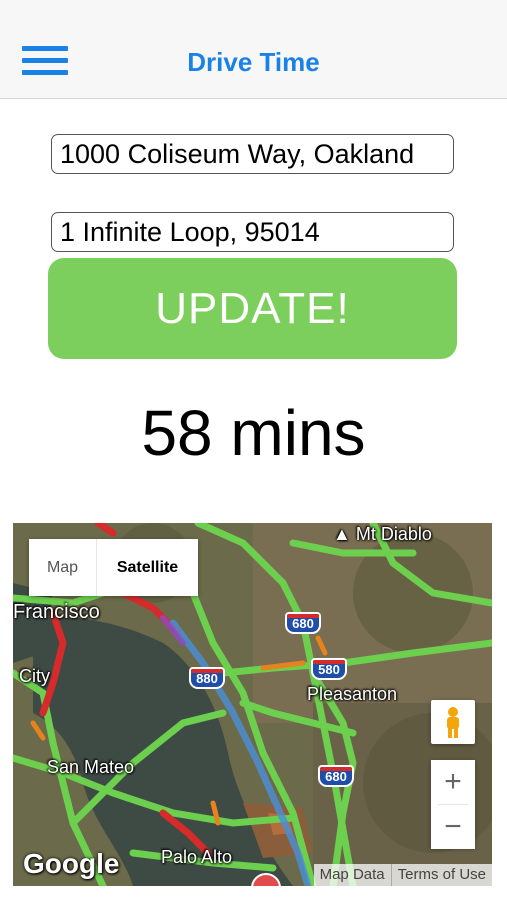 The width and height of the screenshot is (507, 900). Describe the element at coordinates (453, 782) in the screenshot. I see `zoom-in-button: +` at that location.